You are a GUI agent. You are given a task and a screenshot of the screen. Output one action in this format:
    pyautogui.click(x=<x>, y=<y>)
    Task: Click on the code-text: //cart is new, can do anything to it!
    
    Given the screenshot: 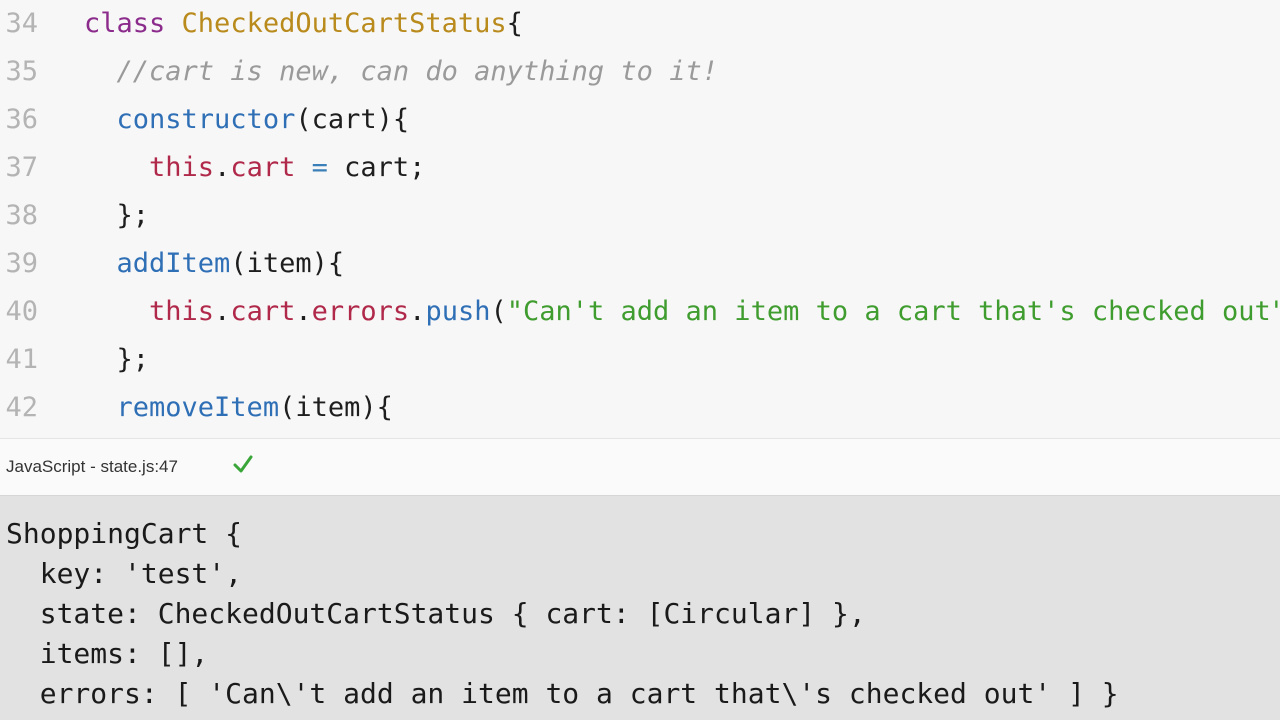 What is the action you would take?
    pyautogui.click(x=401, y=72)
    